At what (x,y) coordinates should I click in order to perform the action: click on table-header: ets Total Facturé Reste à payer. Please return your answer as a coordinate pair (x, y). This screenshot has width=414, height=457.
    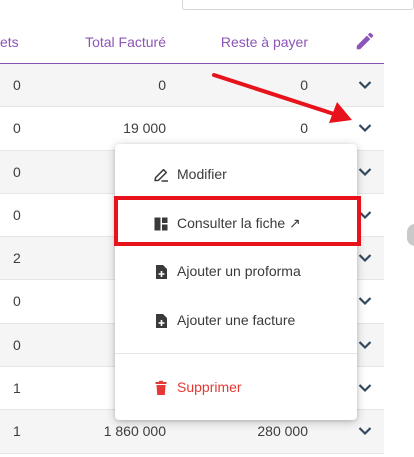
    Looking at the image, I should click on (192, 43).